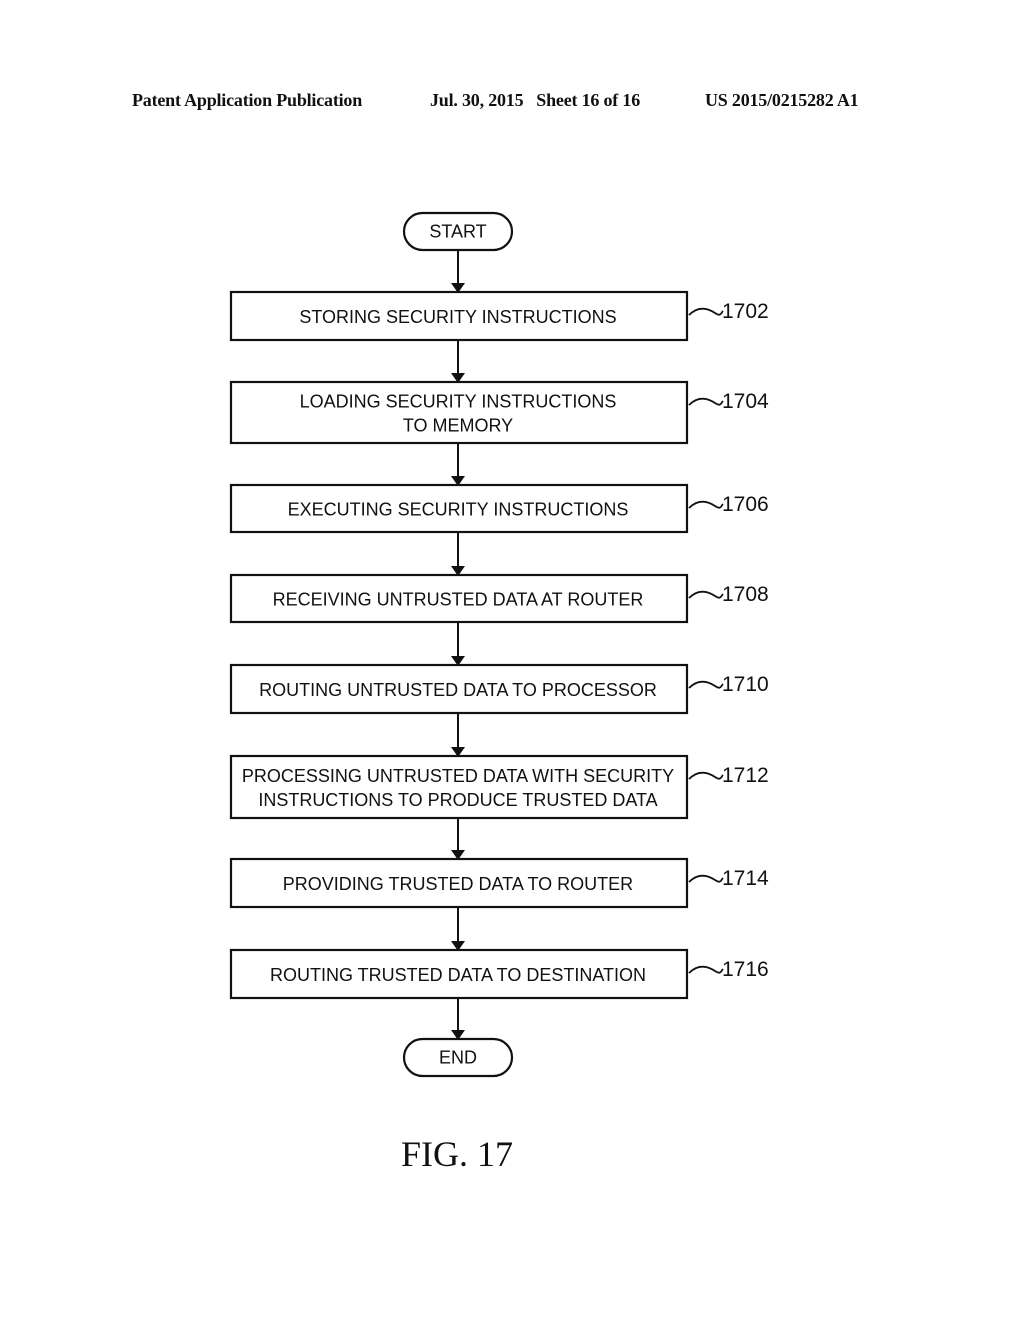 Image resolution: width=1024 pixels, height=1320 pixels. What do you see at coordinates (457, 800) in the screenshot?
I see `step-label-1712-line2: INSTRUCTIONS TO PRODUCE TRUSTED DATA` at bounding box center [457, 800].